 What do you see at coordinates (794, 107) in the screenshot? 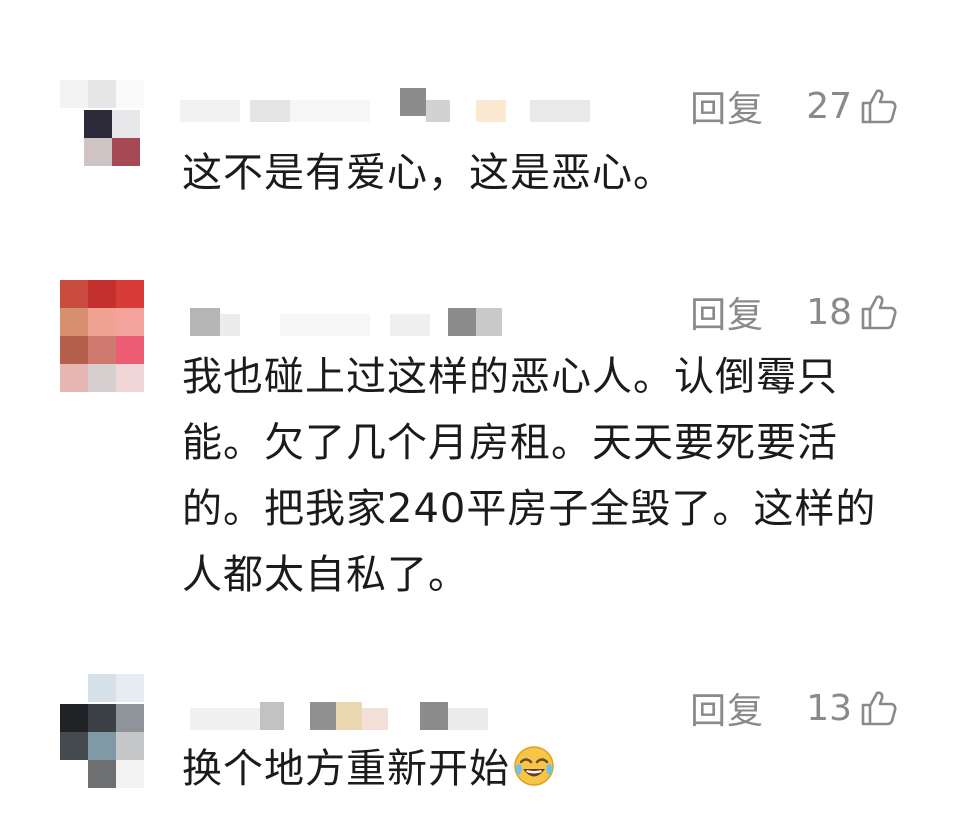
I see `comment-actions: 回复 27` at bounding box center [794, 107].